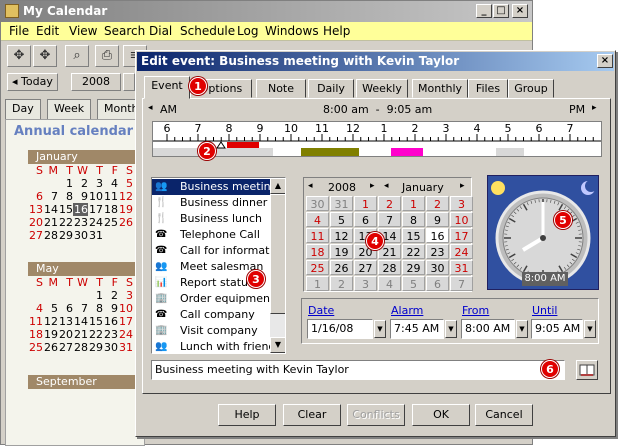 This screenshot has width=628, height=446. Describe the element at coordinates (167, 87) in the screenshot. I see `tab-event: Event` at that location.